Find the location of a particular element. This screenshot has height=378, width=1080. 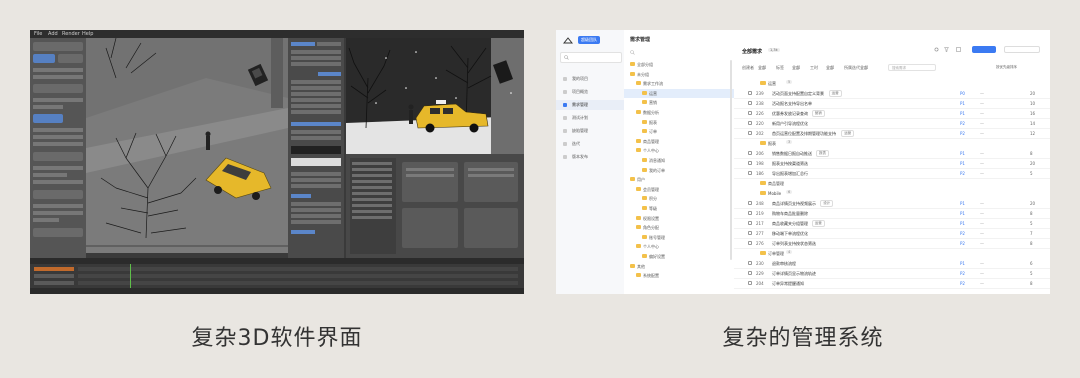

requirement-title: 商品收藏夹分组管理 is located at coordinates (790, 224).